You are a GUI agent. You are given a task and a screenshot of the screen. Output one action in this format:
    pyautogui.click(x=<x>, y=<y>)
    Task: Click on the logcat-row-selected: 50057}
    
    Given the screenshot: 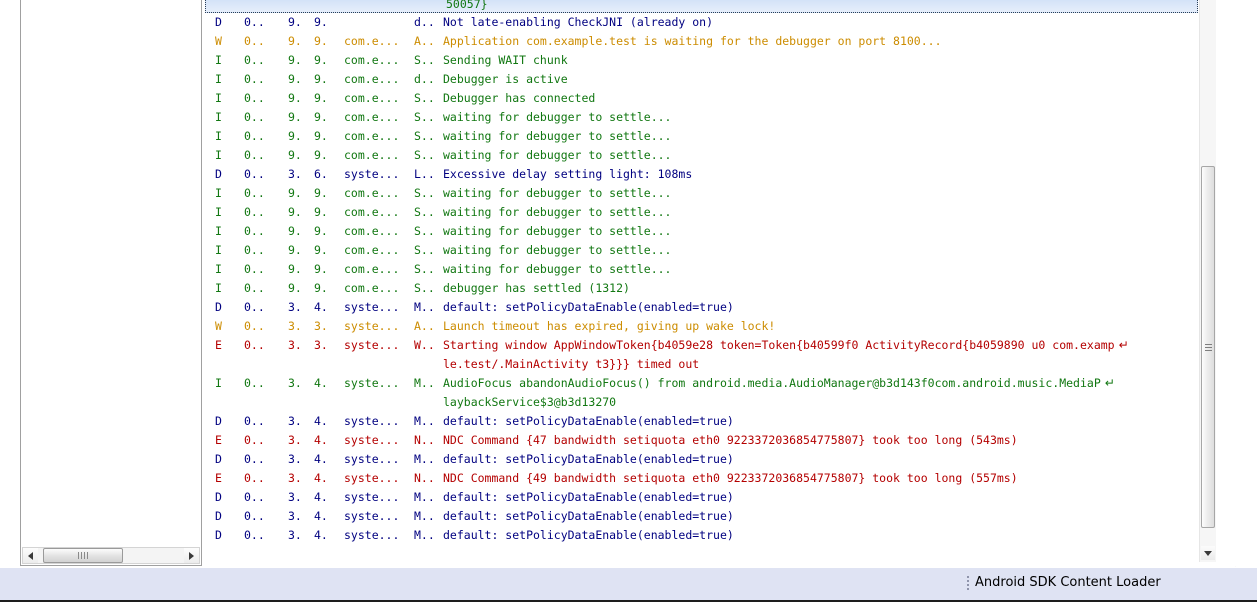 What is the action you would take?
    pyautogui.click(x=701, y=6)
    